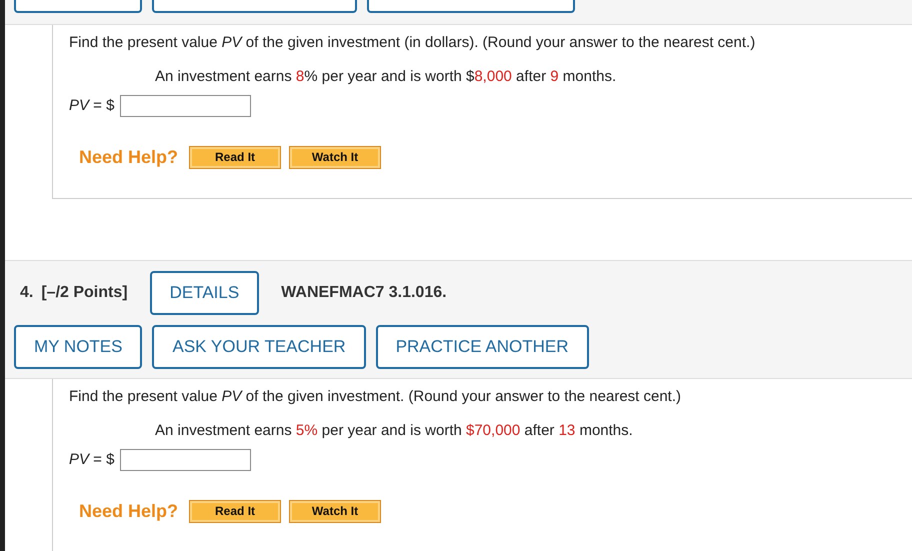  What do you see at coordinates (394, 431) in the screenshot?
I see `investment-statement: An investment earns 5% per year and is worth $70,000 after 13 months.` at bounding box center [394, 431].